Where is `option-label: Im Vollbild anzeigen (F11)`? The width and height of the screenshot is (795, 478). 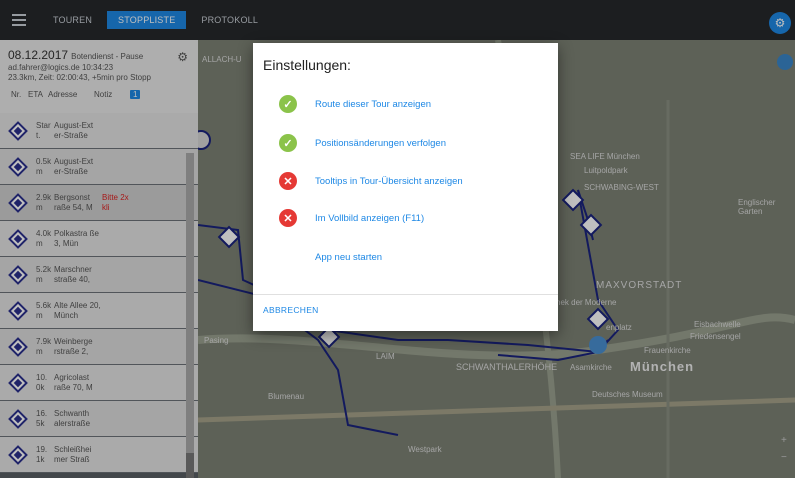
option-label: Im Vollbild anzeigen (F11) is located at coordinates (370, 218).